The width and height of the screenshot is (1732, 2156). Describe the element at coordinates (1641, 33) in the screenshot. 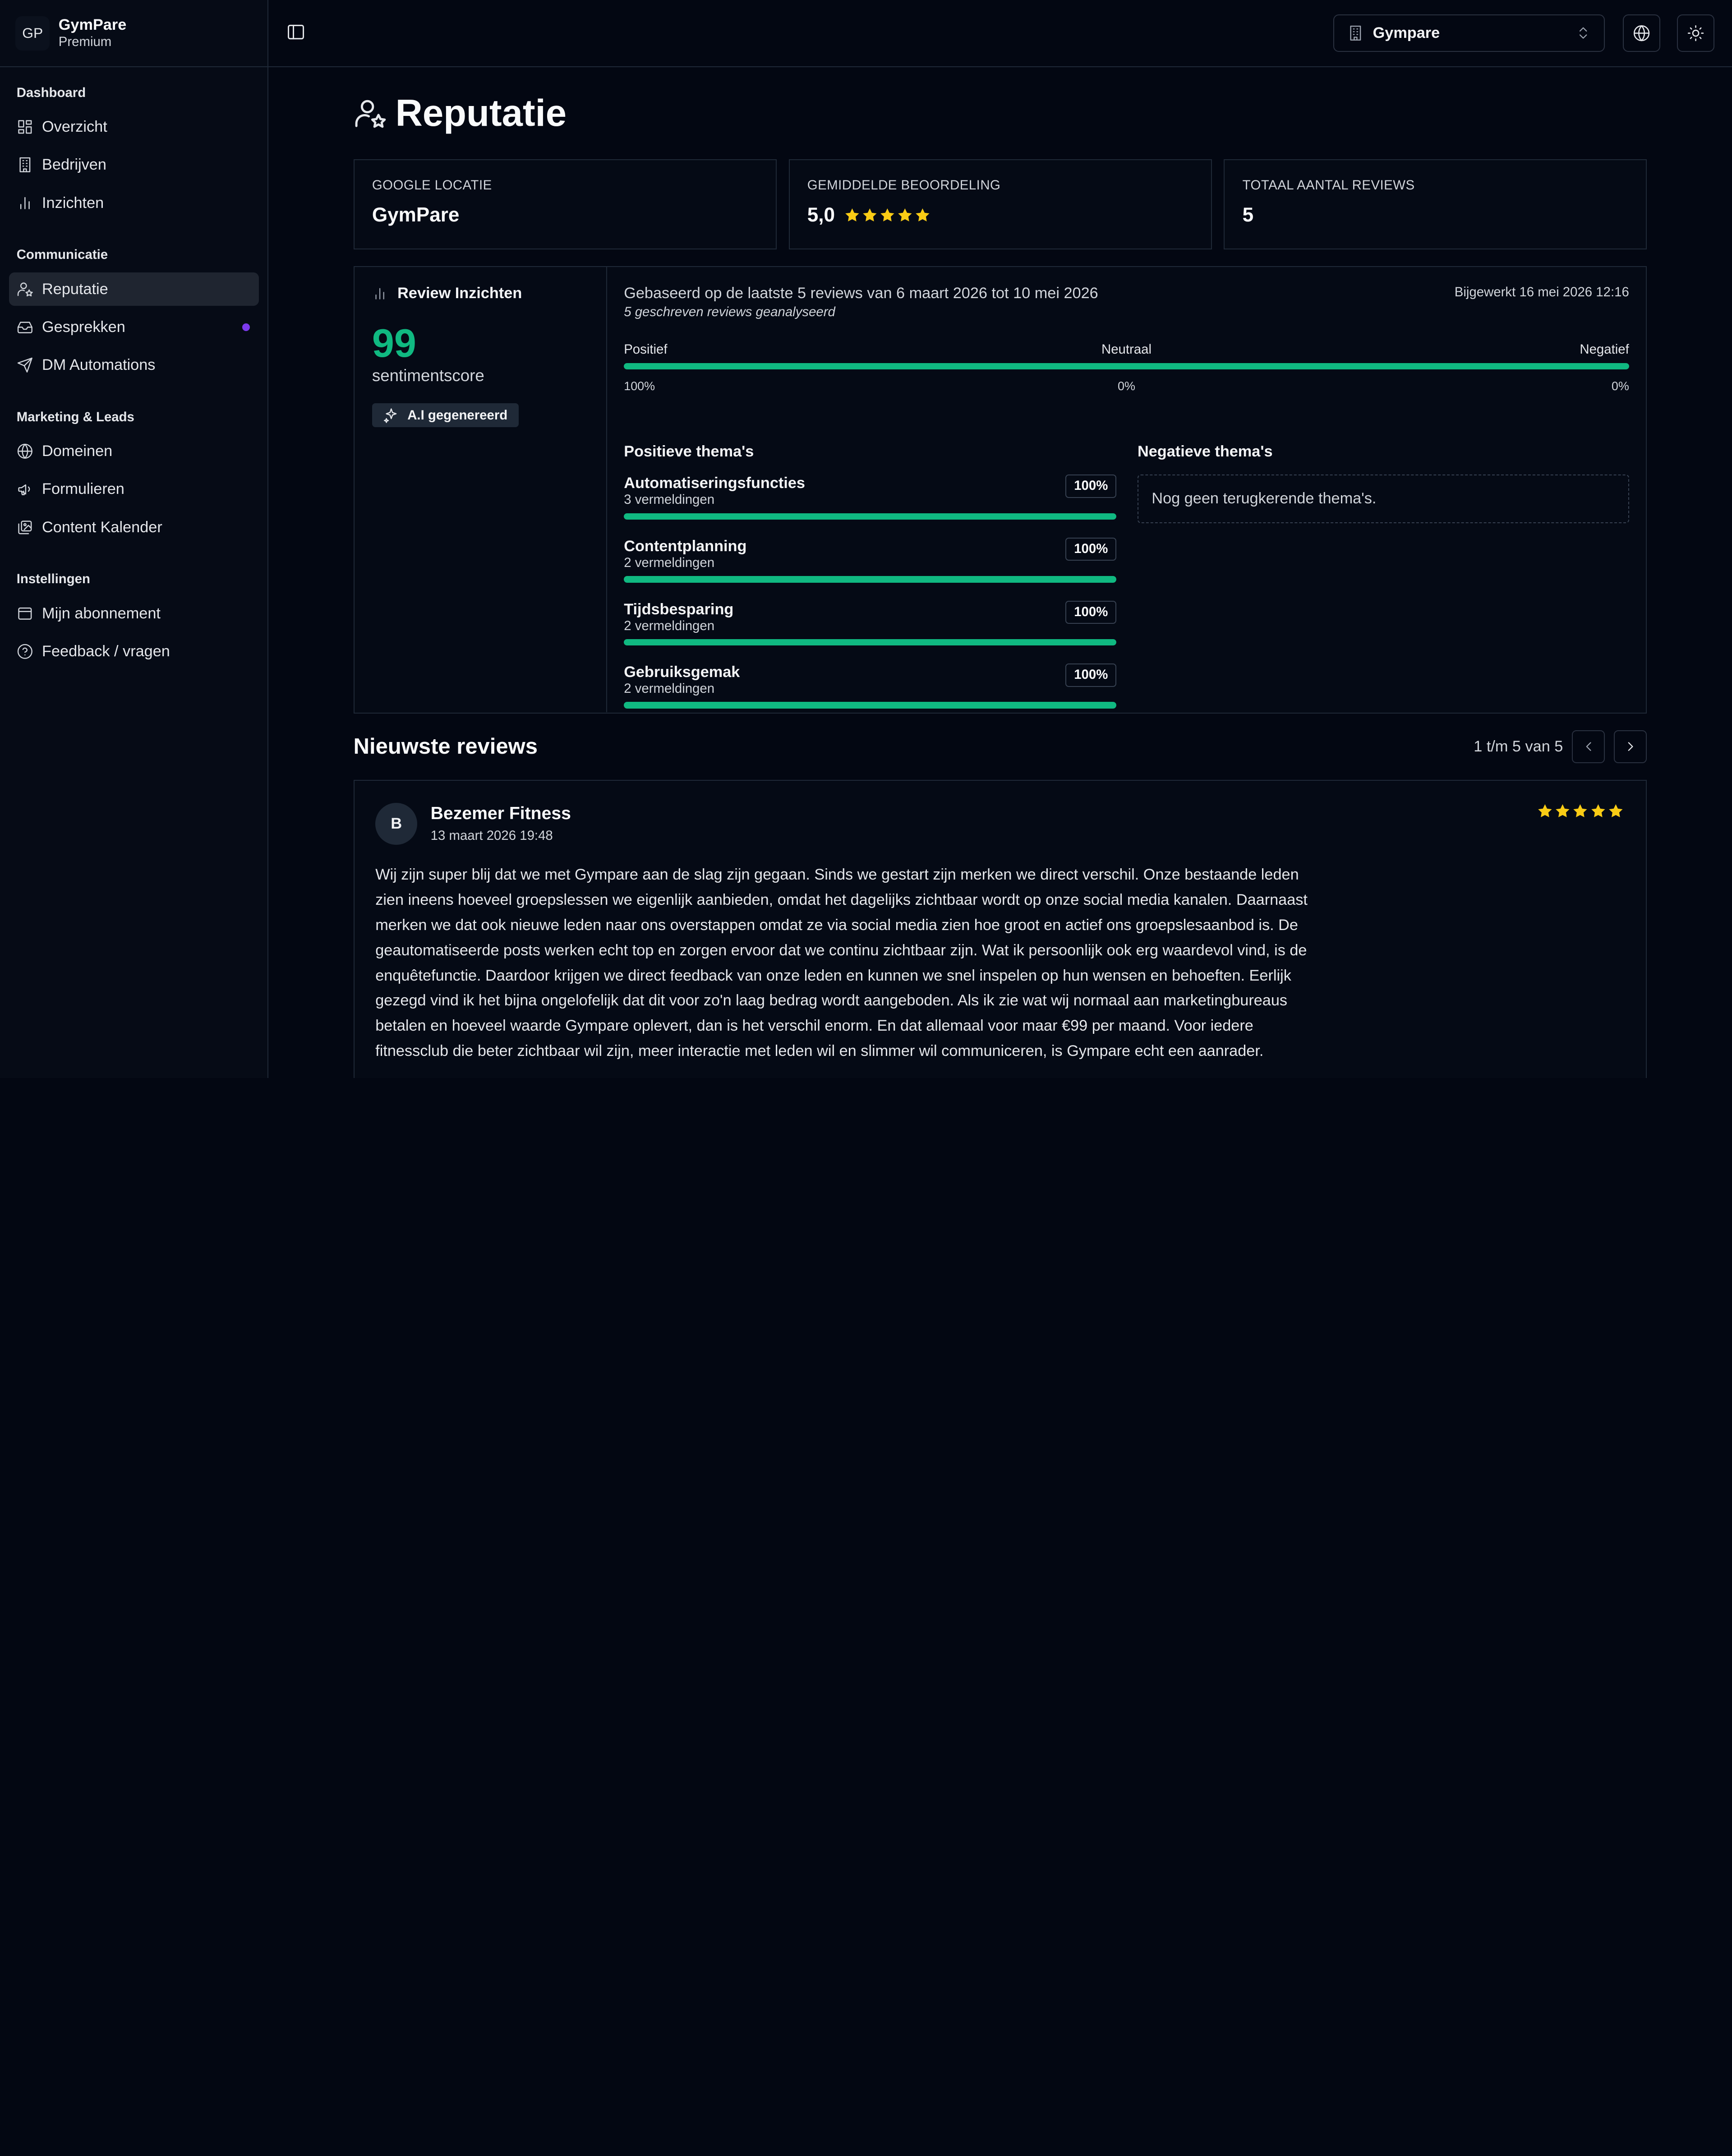

I see `language-button` at that location.